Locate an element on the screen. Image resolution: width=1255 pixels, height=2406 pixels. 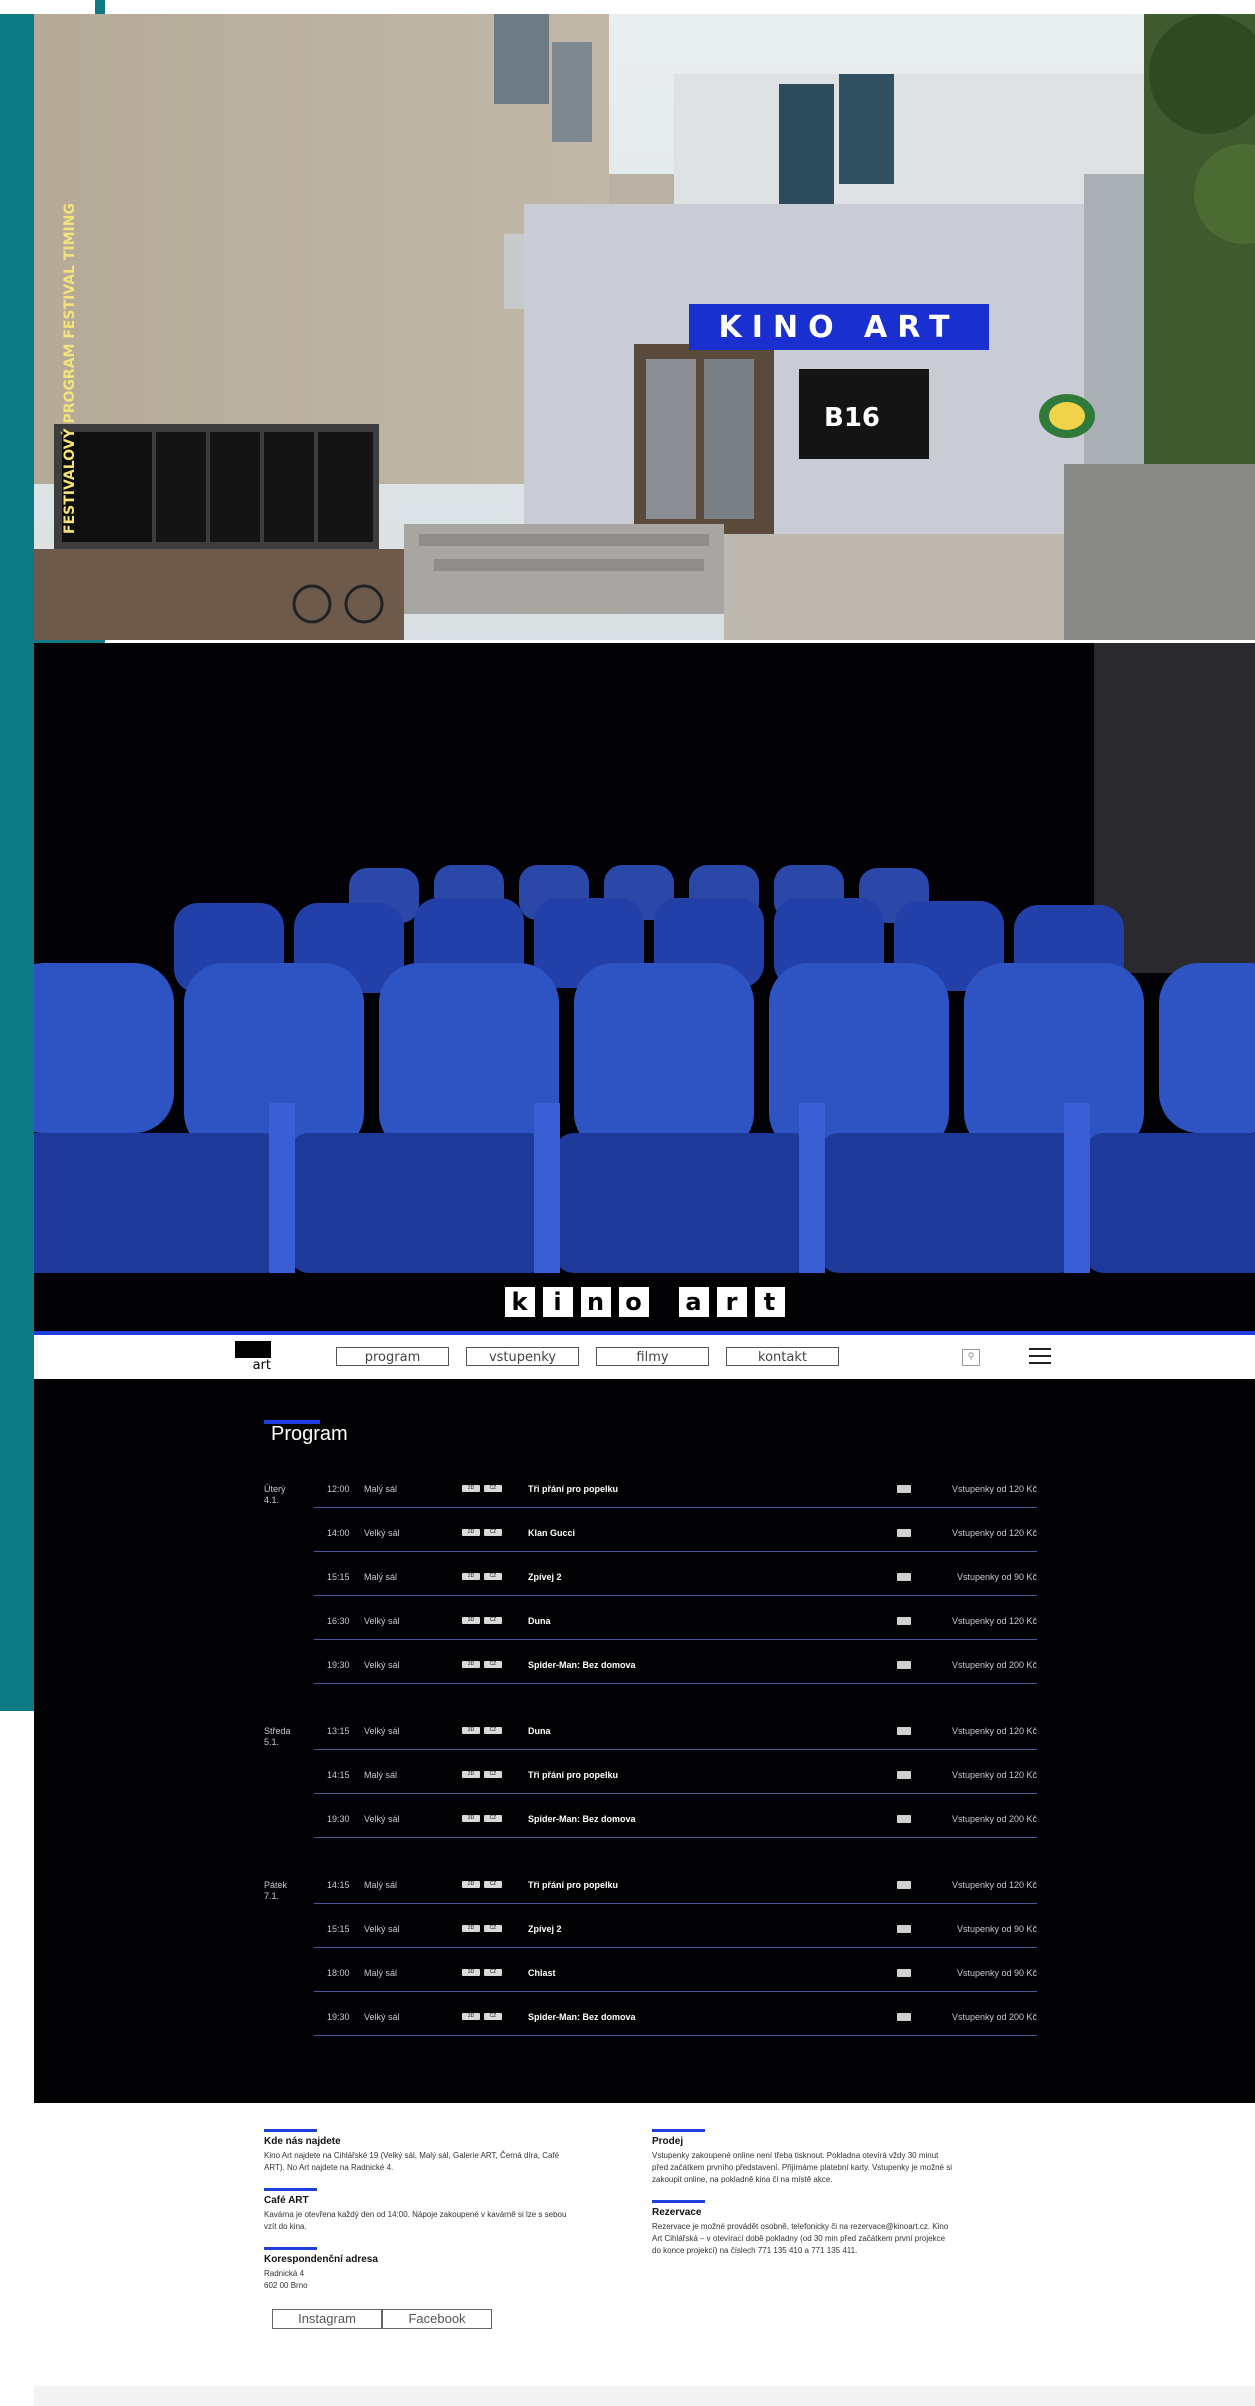
film-title: Klan Gucci is located at coordinates (551, 1533).